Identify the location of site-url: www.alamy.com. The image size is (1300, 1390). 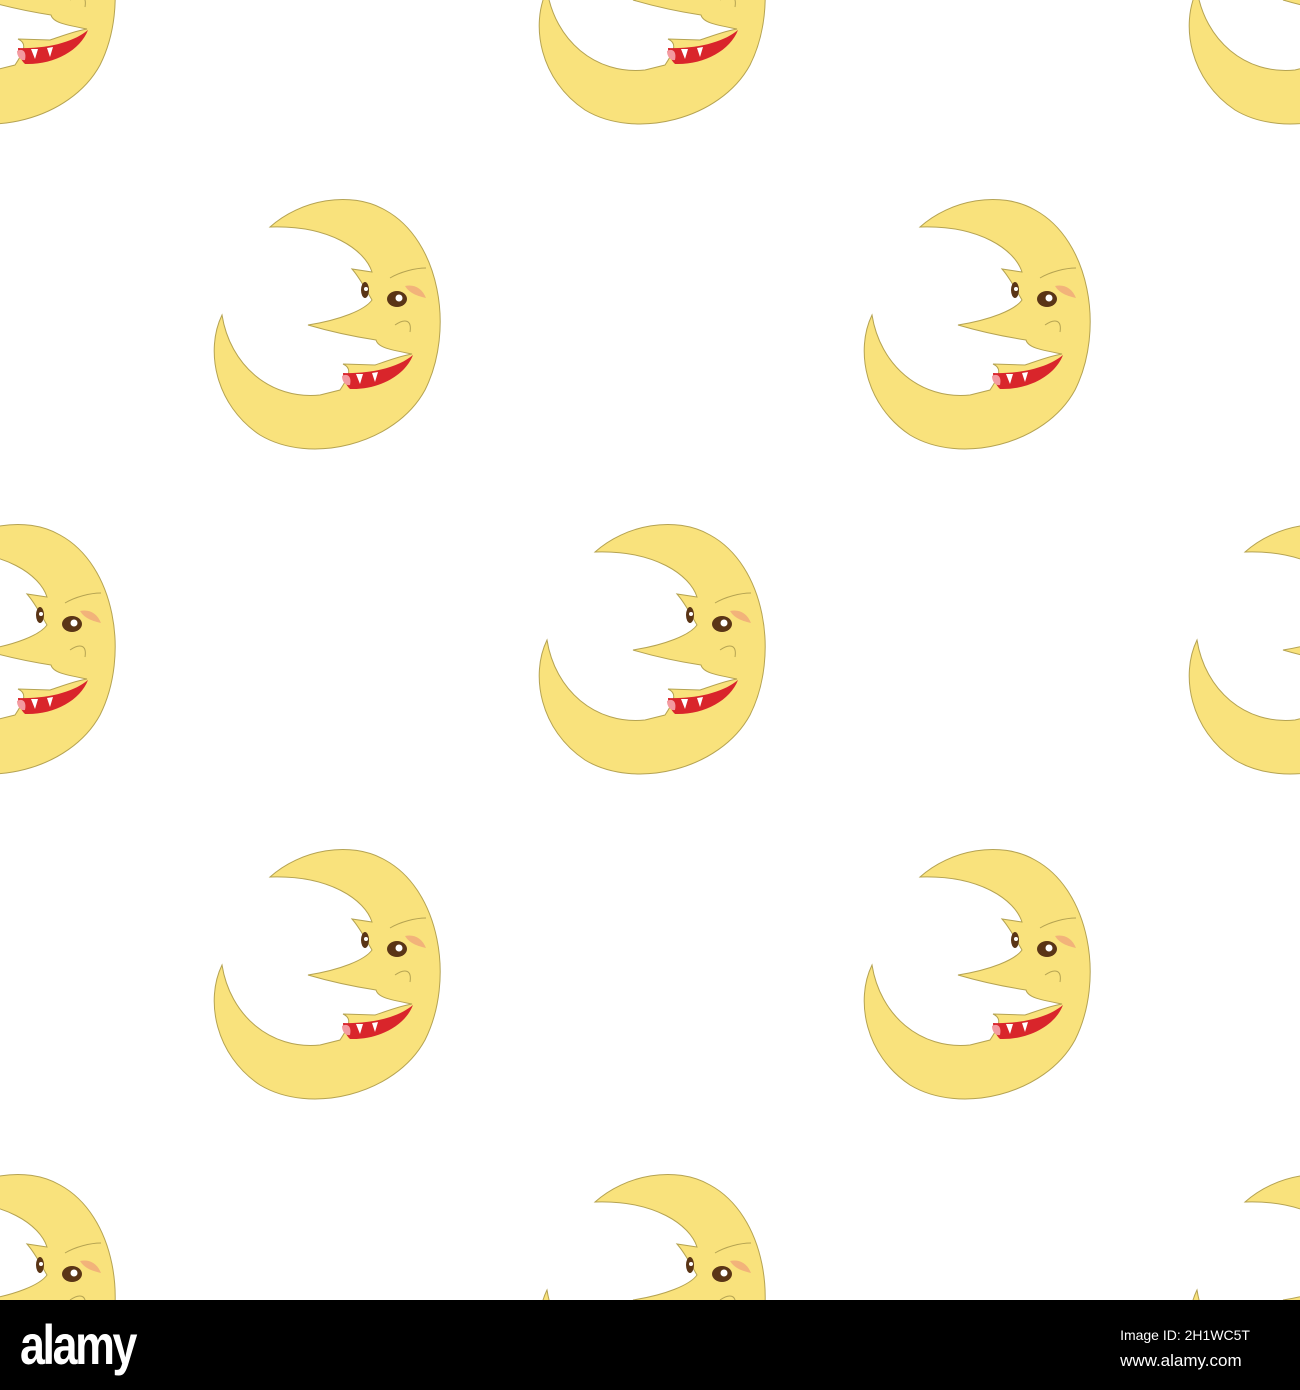
(1181, 1360).